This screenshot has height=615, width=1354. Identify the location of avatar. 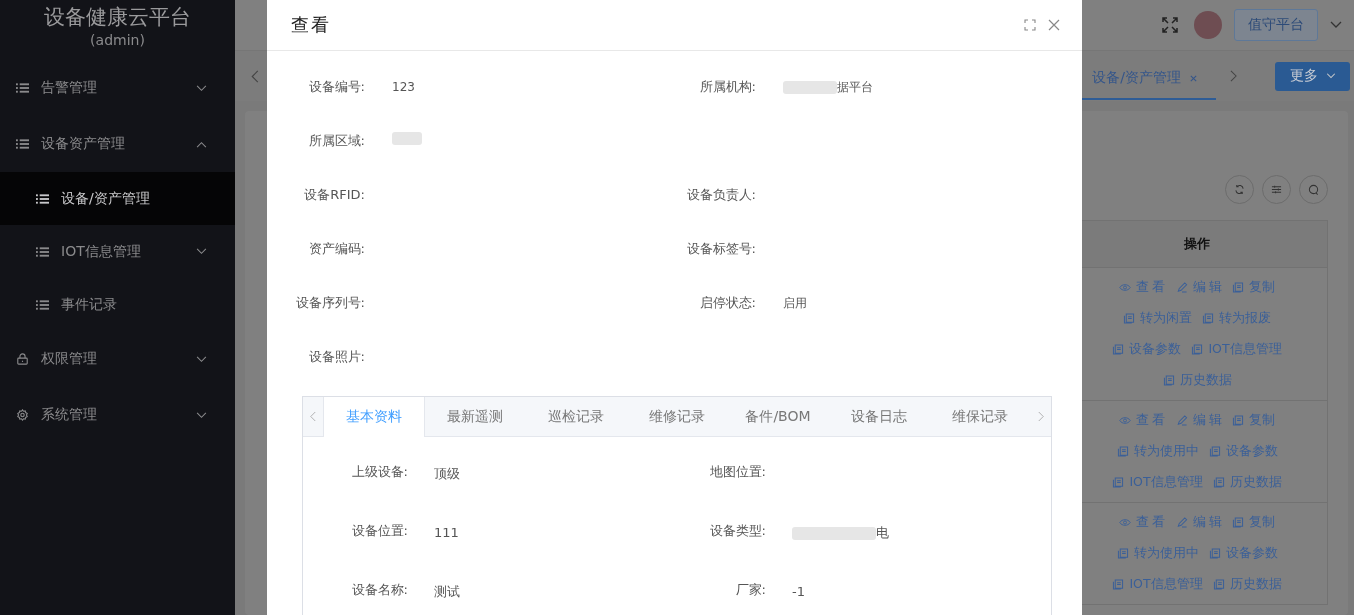
(1208, 25).